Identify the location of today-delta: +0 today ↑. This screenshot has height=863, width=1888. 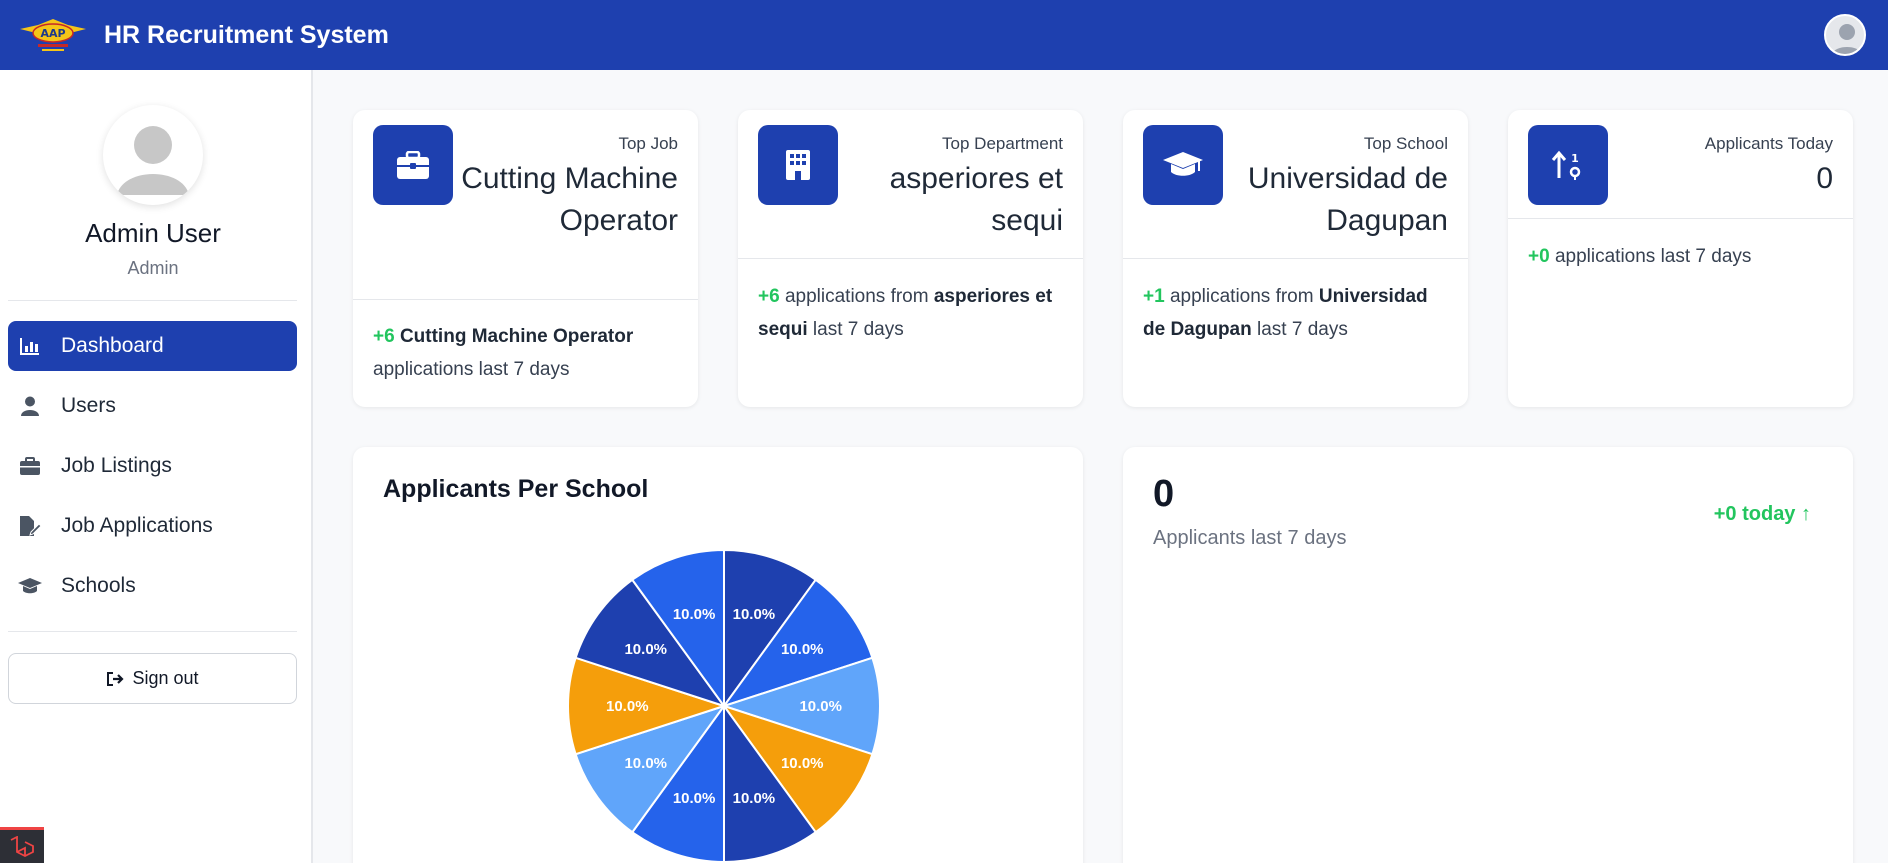
(1762, 514).